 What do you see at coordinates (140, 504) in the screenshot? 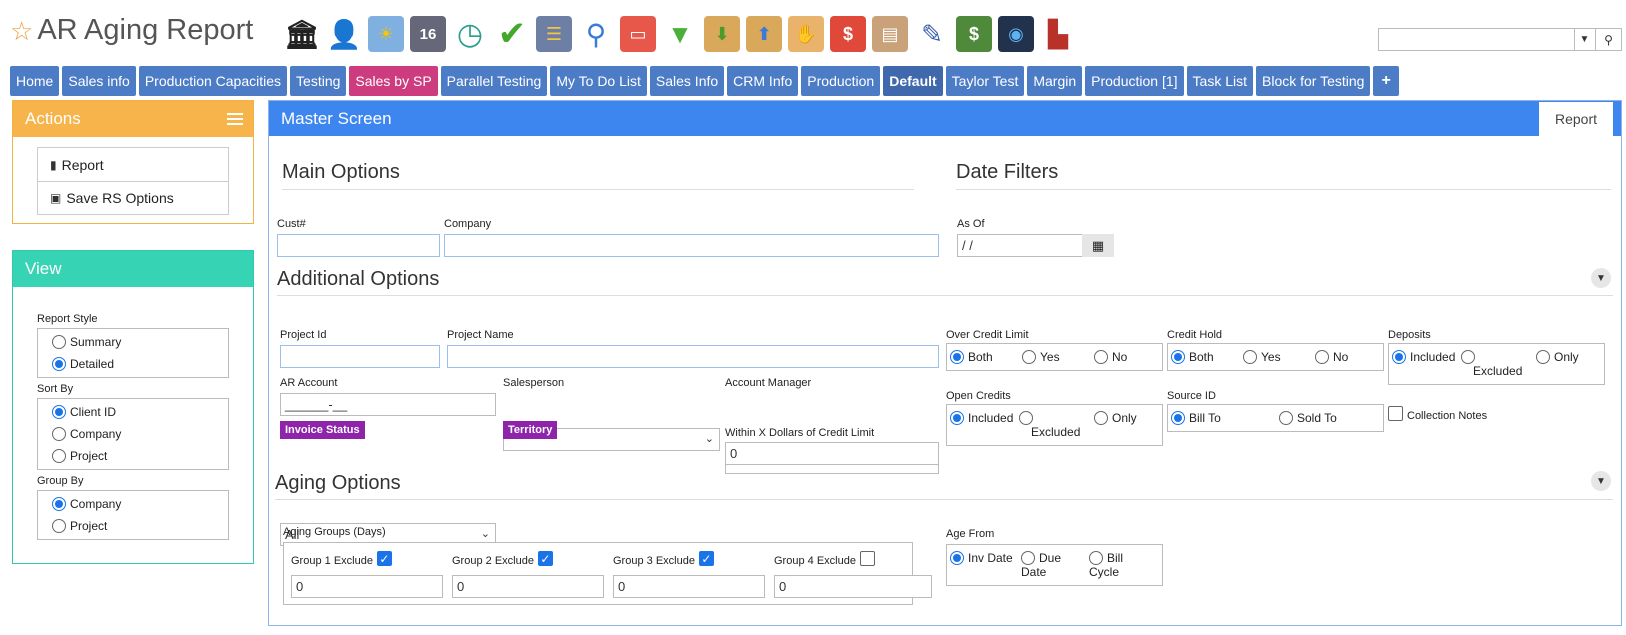
I see `group-by-company: Company` at bounding box center [140, 504].